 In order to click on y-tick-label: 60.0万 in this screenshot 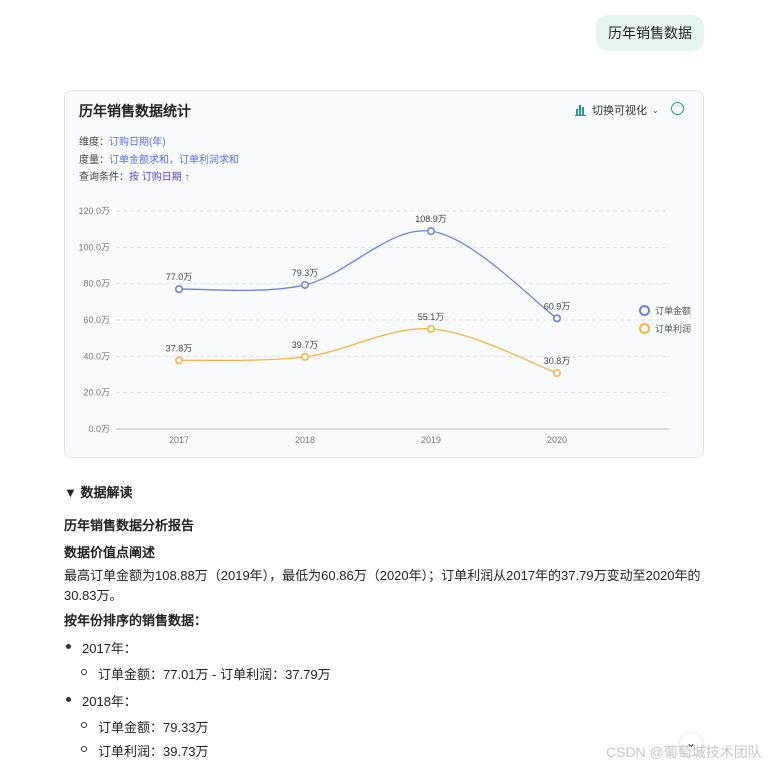, I will do `click(96, 320)`.